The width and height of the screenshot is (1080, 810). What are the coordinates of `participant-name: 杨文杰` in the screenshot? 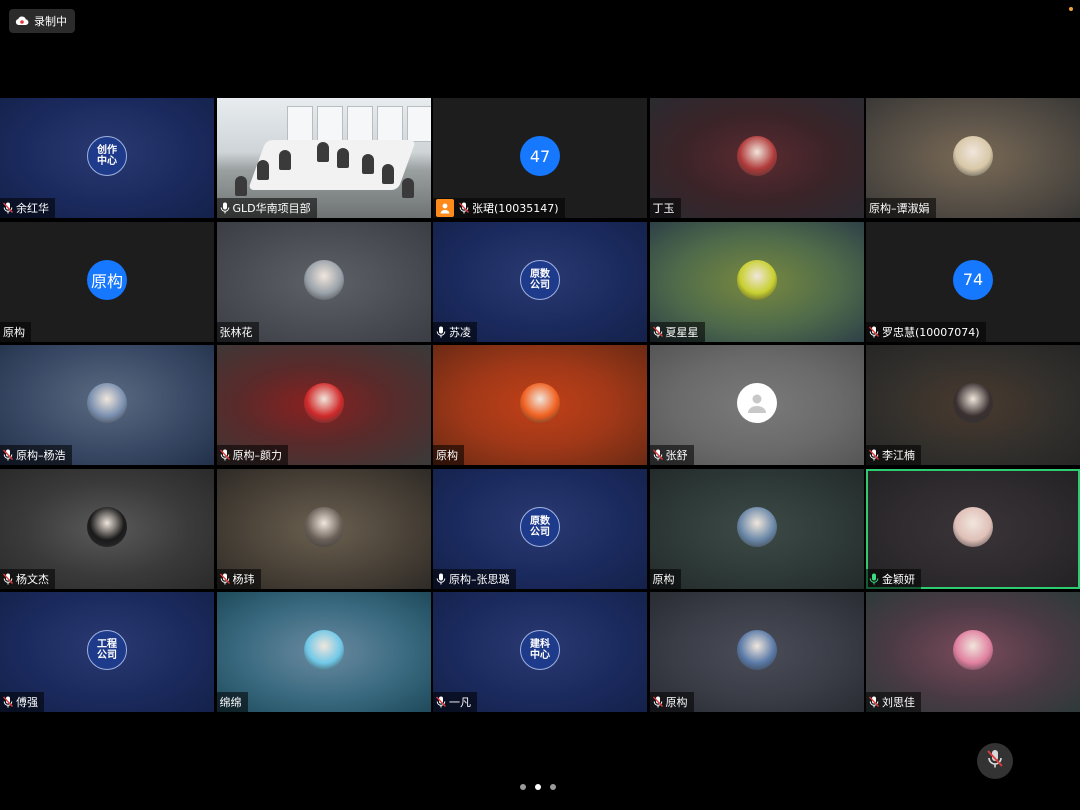 It's located at (32, 579).